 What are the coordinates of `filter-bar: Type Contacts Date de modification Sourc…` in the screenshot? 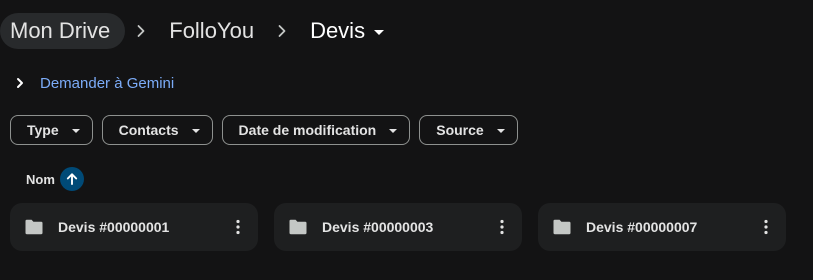 It's located at (264, 130).